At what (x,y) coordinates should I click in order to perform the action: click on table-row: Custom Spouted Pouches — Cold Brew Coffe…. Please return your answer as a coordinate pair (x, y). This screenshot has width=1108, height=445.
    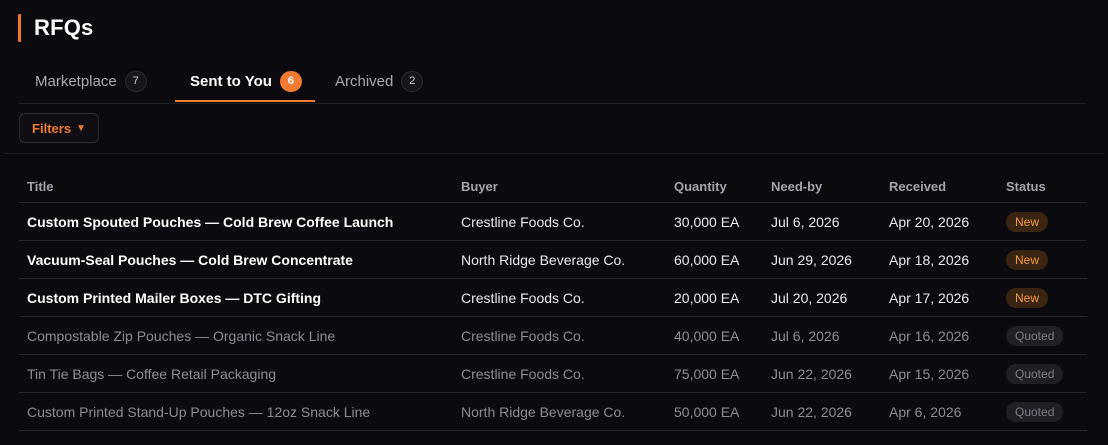
    Looking at the image, I should click on (553, 221).